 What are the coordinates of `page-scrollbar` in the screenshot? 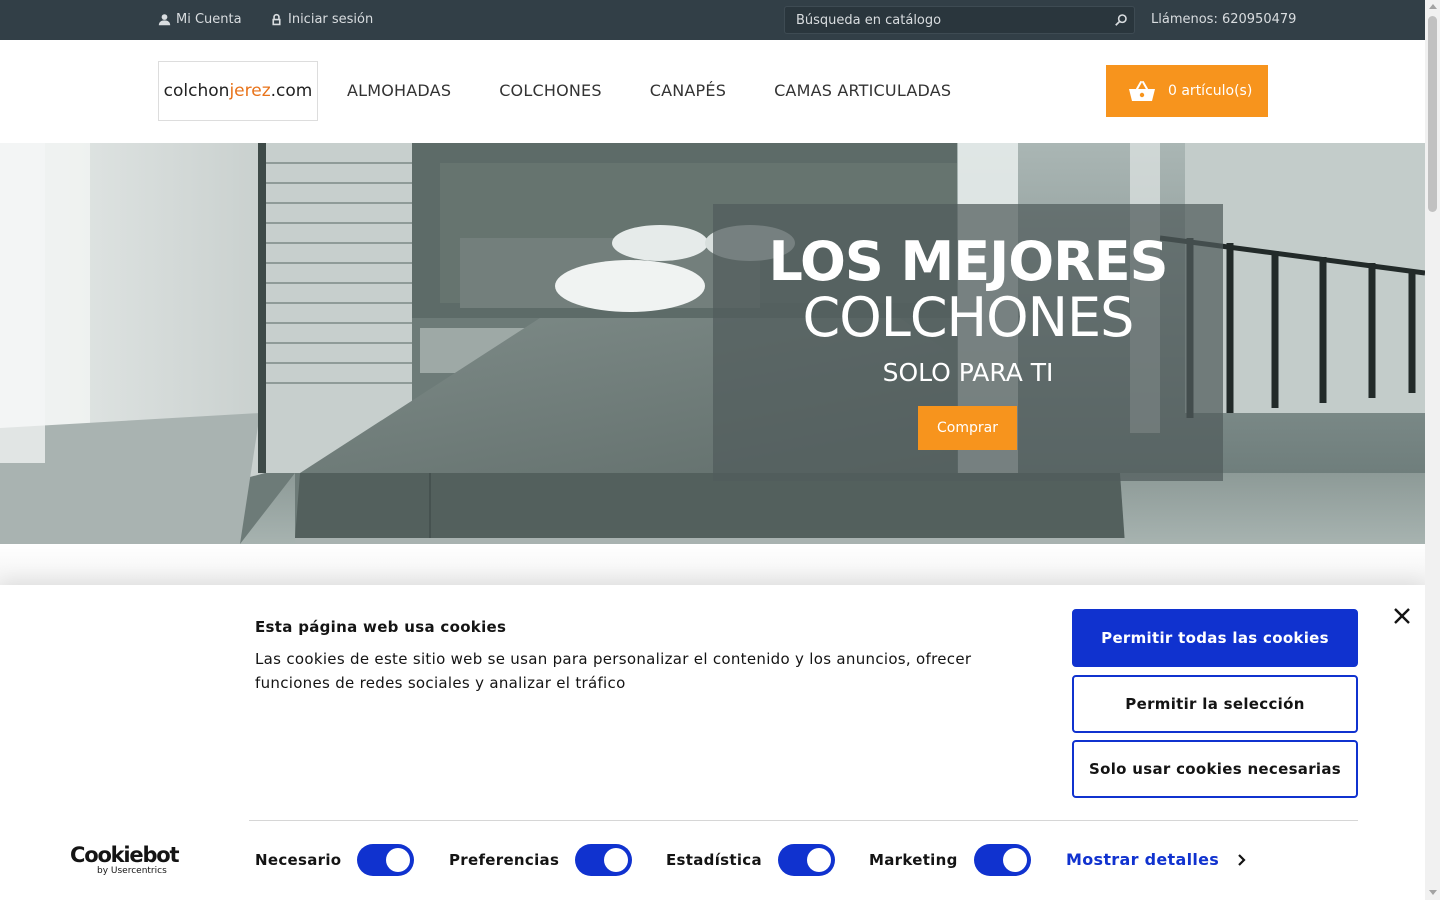 It's located at (1432, 450).